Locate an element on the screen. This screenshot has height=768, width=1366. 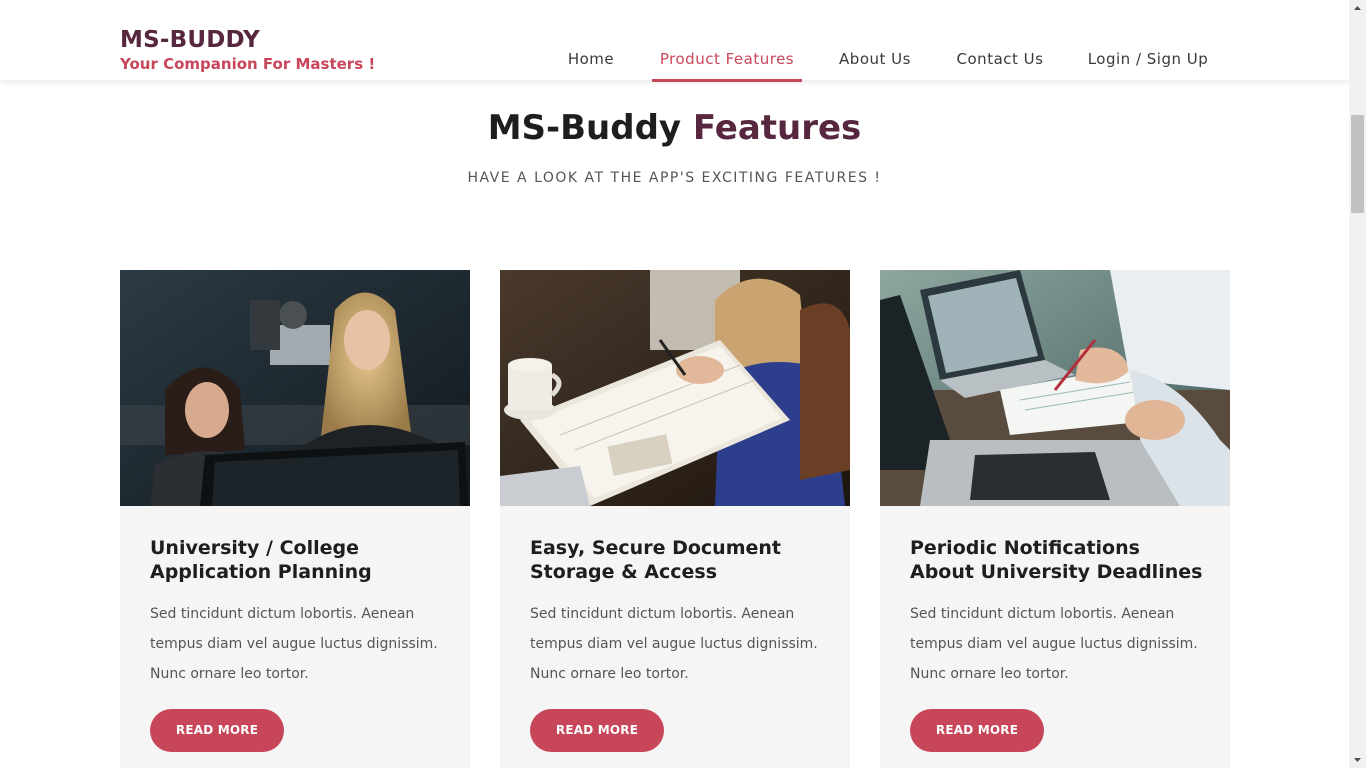
section-title-main: MS-Buddy is located at coordinates (590, 128).